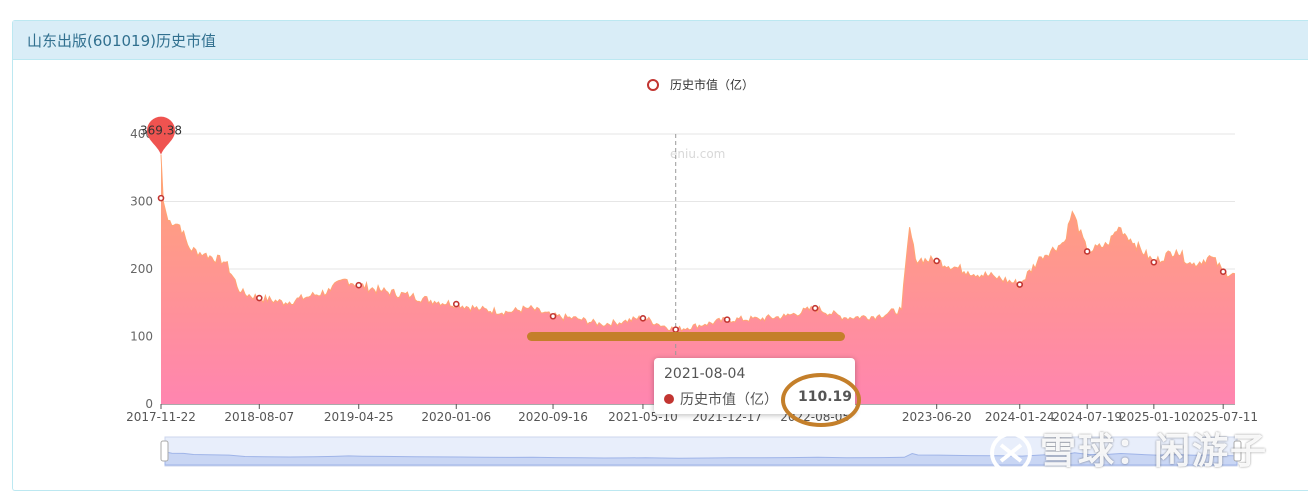  What do you see at coordinates (729, 400) in the screenshot?
I see `tooltip-series-name: 历史市值（亿）` at bounding box center [729, 400].